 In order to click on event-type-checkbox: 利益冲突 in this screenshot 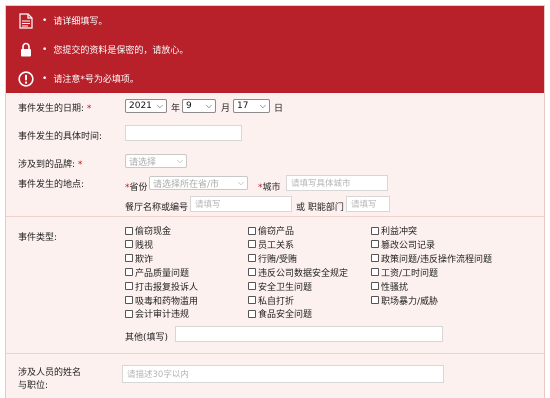, I will do `click(394, 230)`.